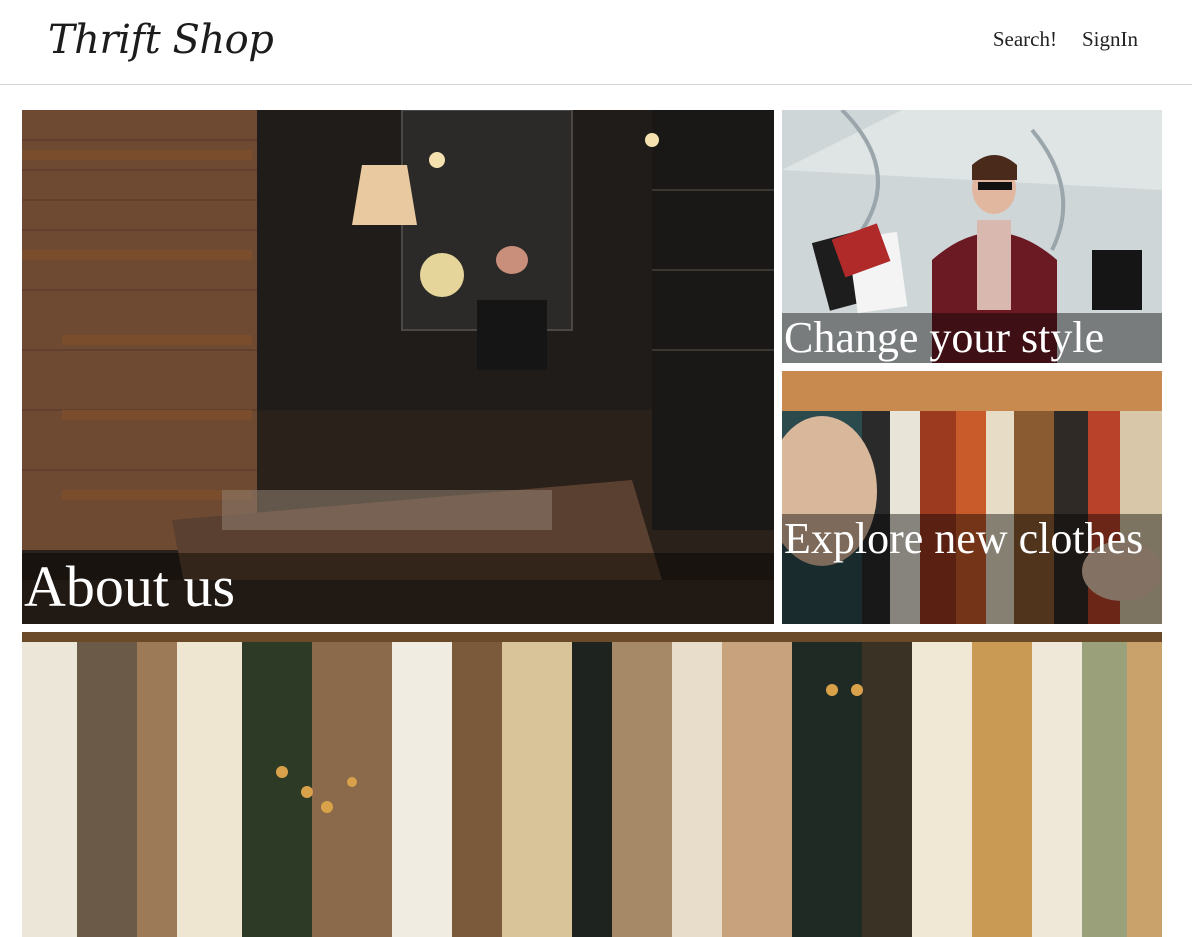 This screenshot has width=1192, height=937. What do you see at coordinates (1110, 39) in the screenshot?
I see `nav-signin-link: SignIn` at bounding box center [1110, 39].